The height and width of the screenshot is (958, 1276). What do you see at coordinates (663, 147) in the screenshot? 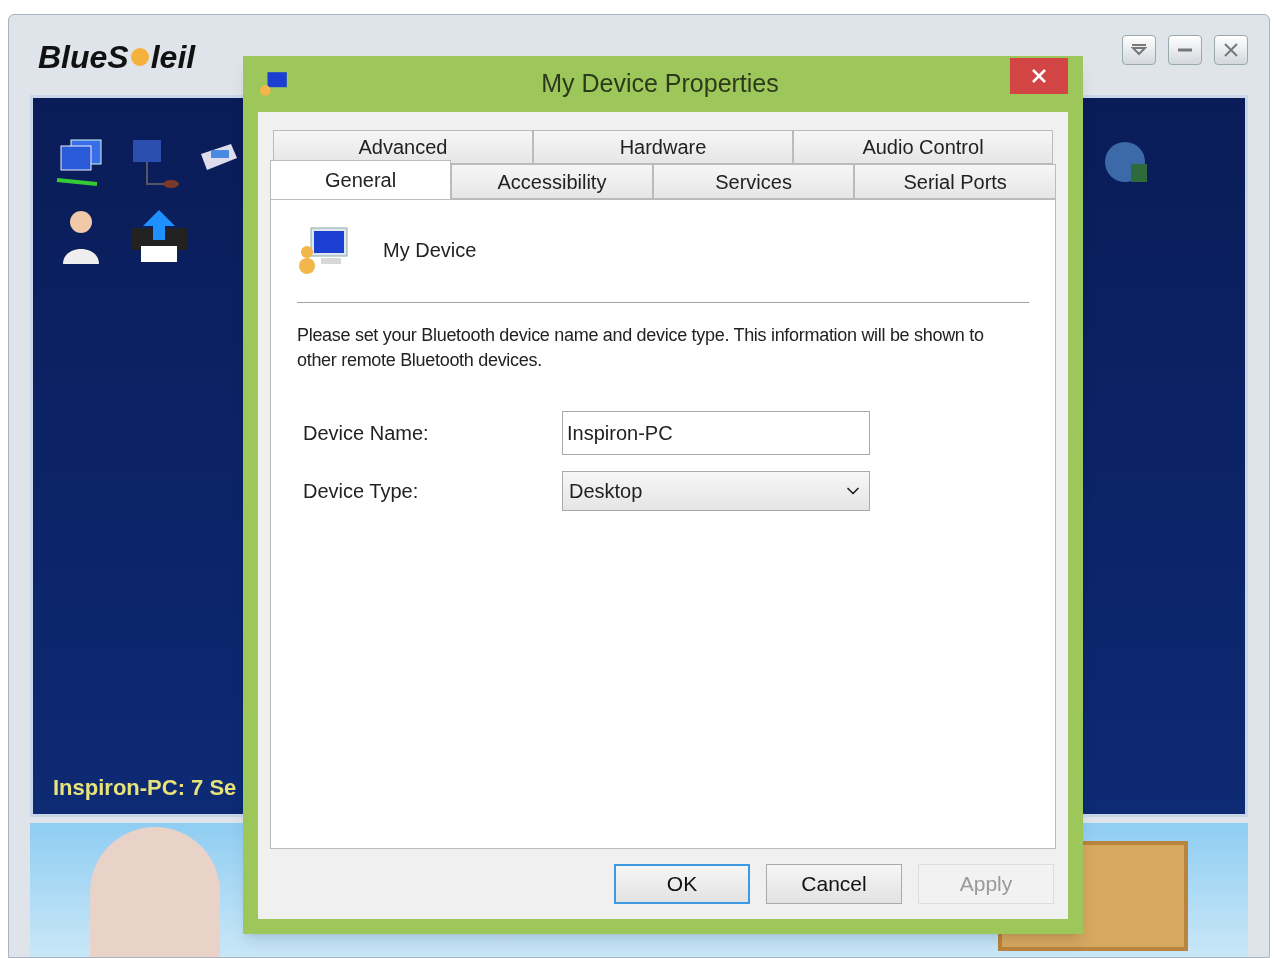
I see `tab: Hardware` at bounding box center [663, 147].